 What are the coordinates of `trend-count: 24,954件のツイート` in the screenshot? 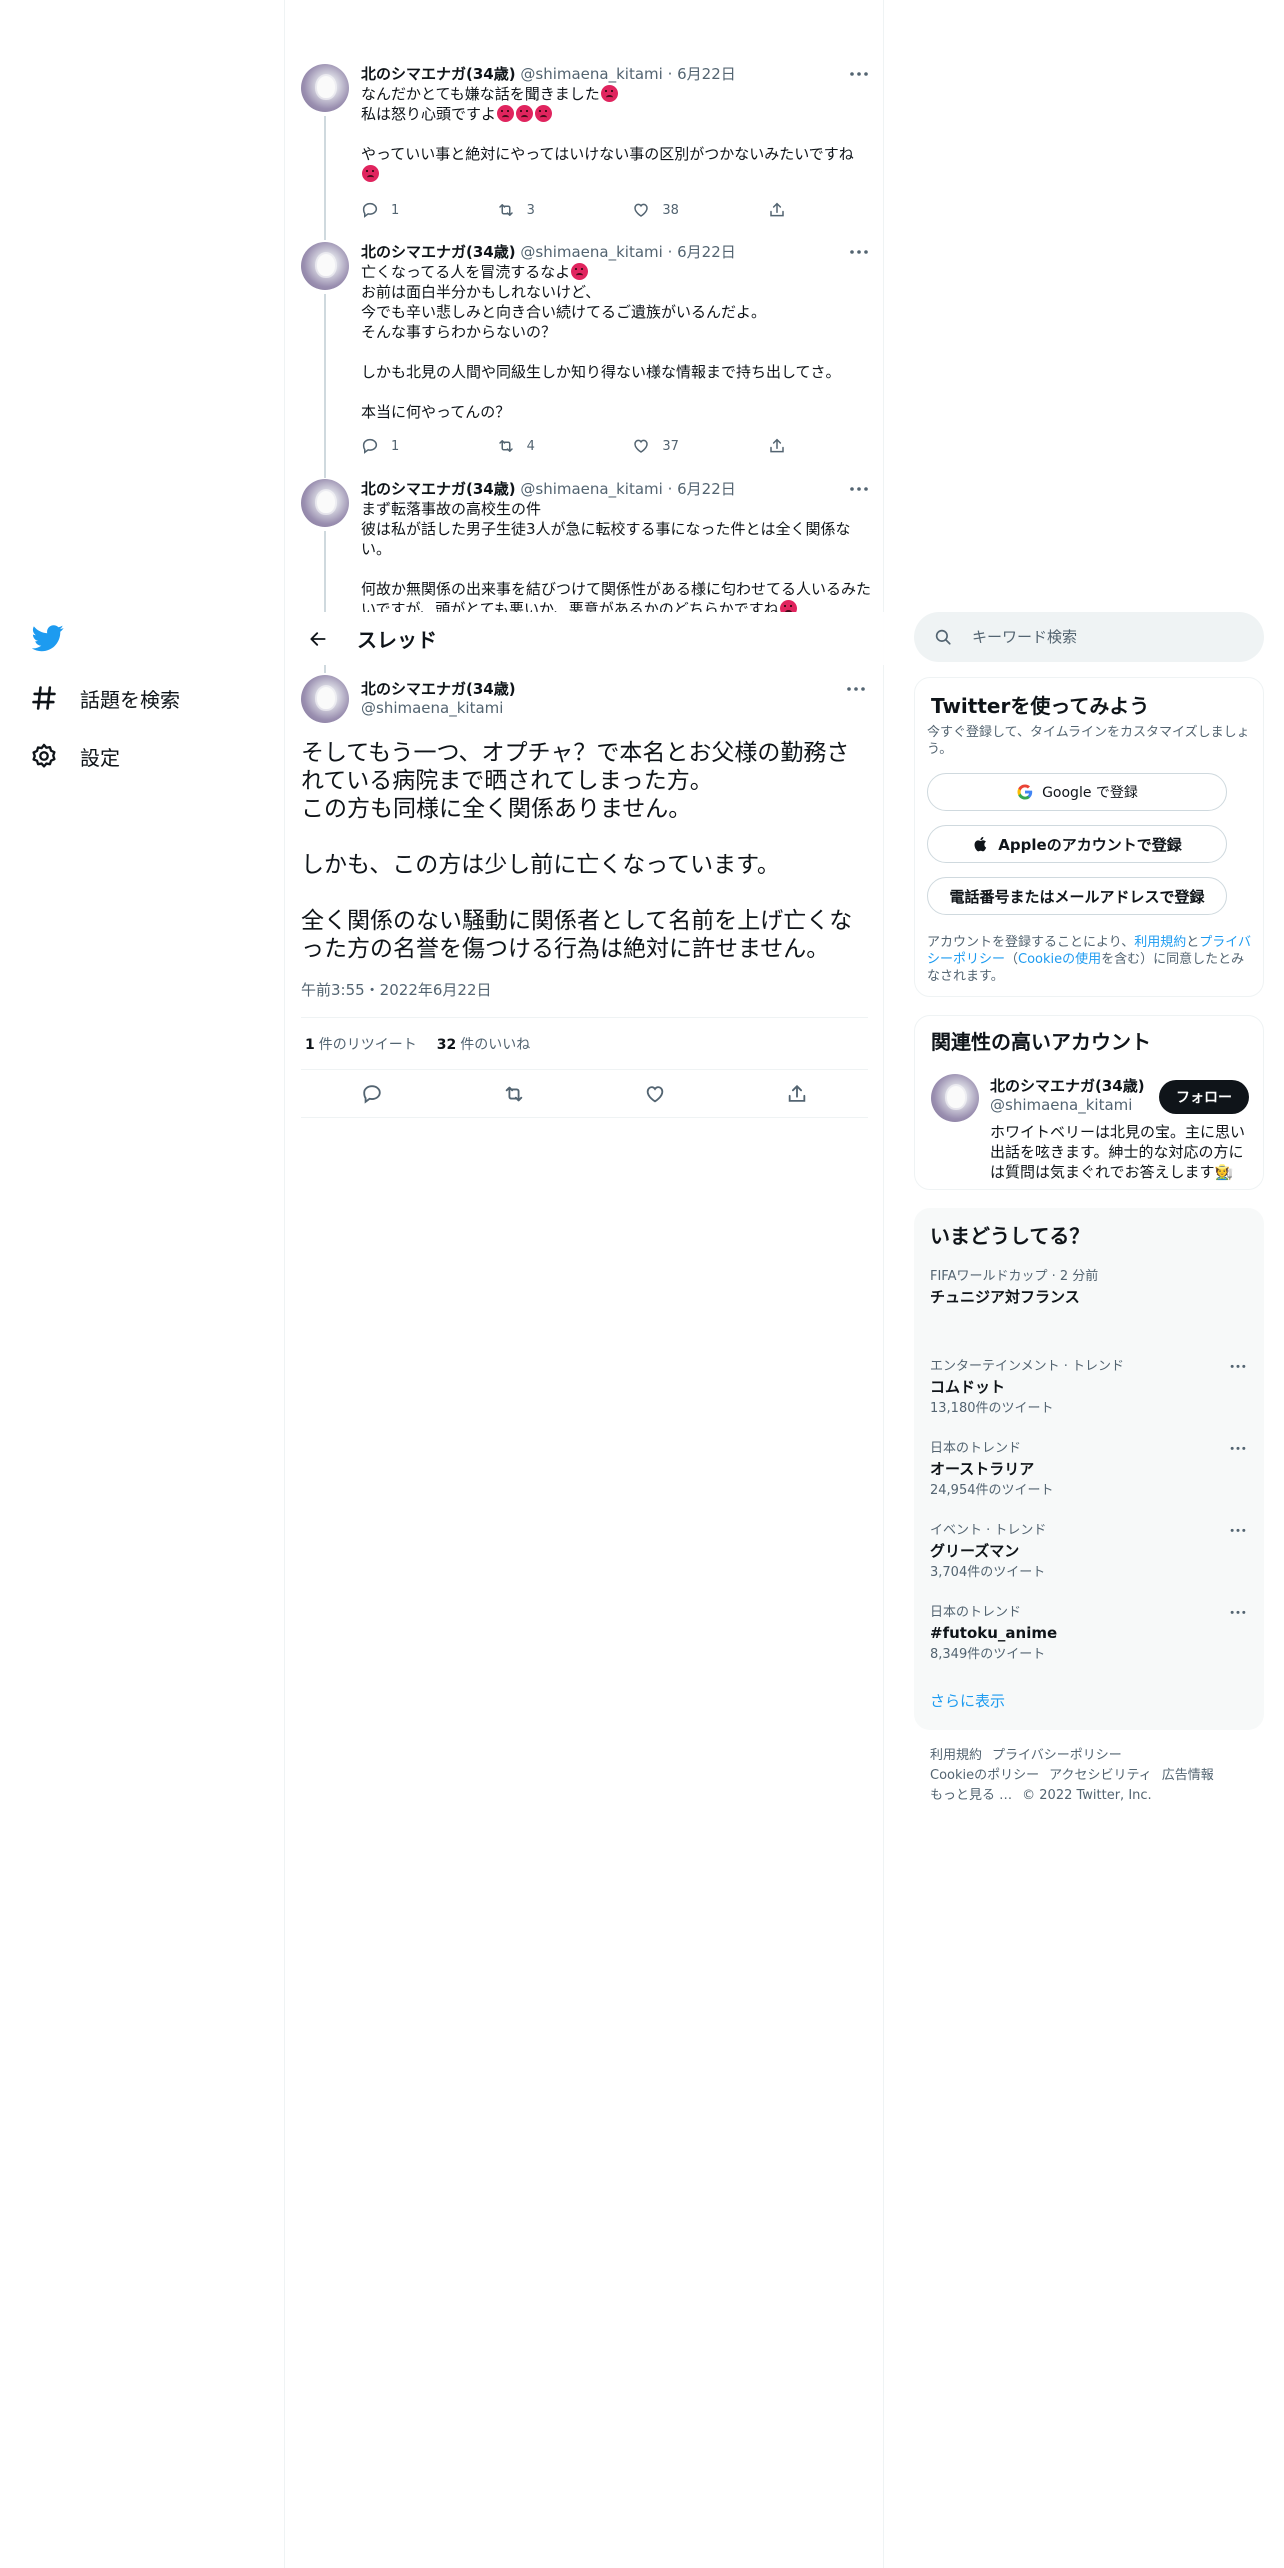 It's located at (992, 1490).